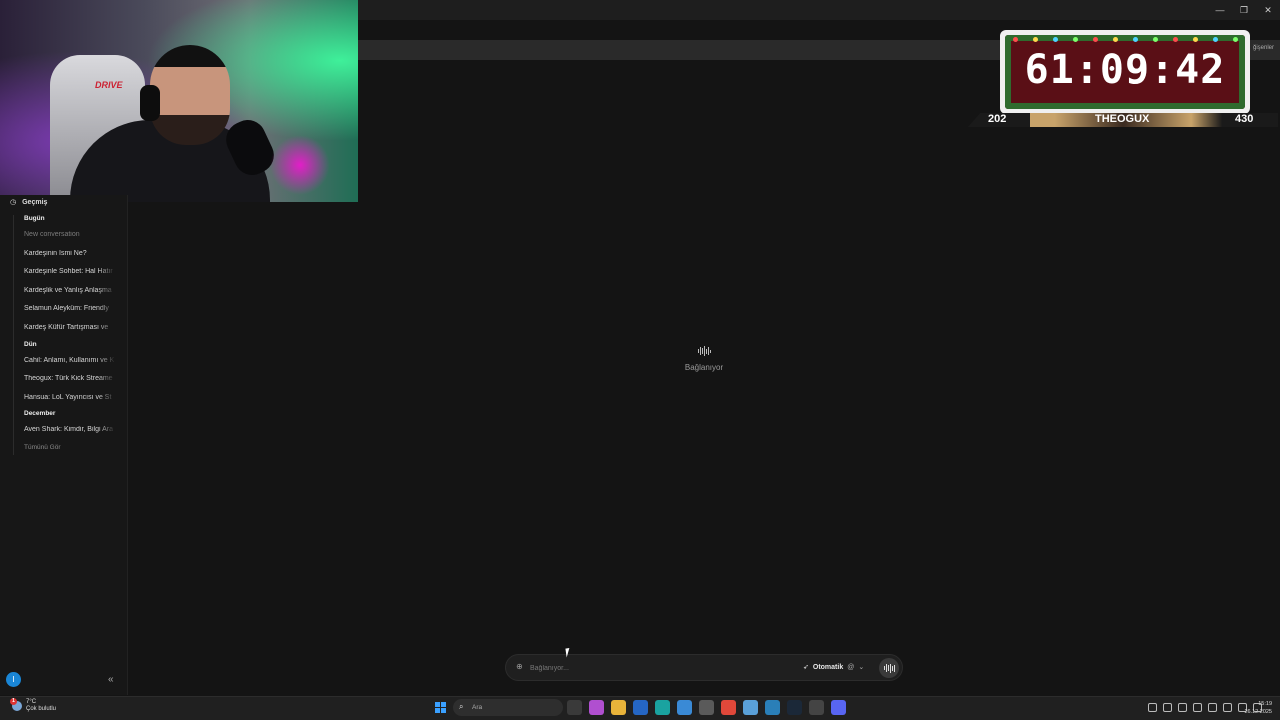 Image resolution: width=1280 pixels, height=720 pixels. Describe the element at coordinates (660, 668) in the screenshot. I see `message-input` at that location.